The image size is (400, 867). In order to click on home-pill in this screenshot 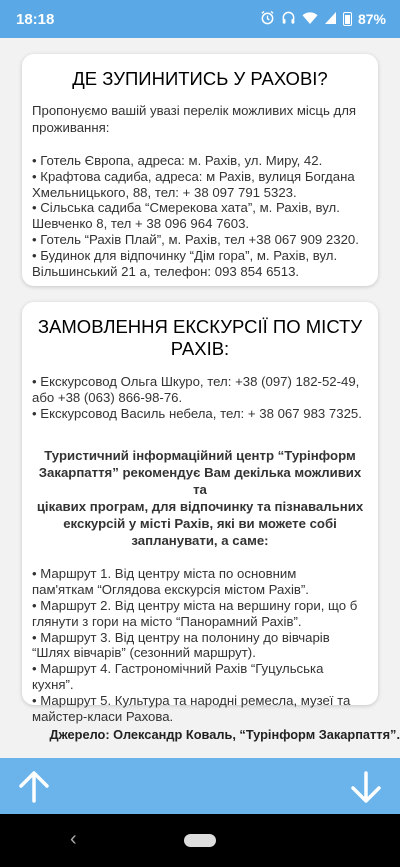, I will do `click(200, 840)`.